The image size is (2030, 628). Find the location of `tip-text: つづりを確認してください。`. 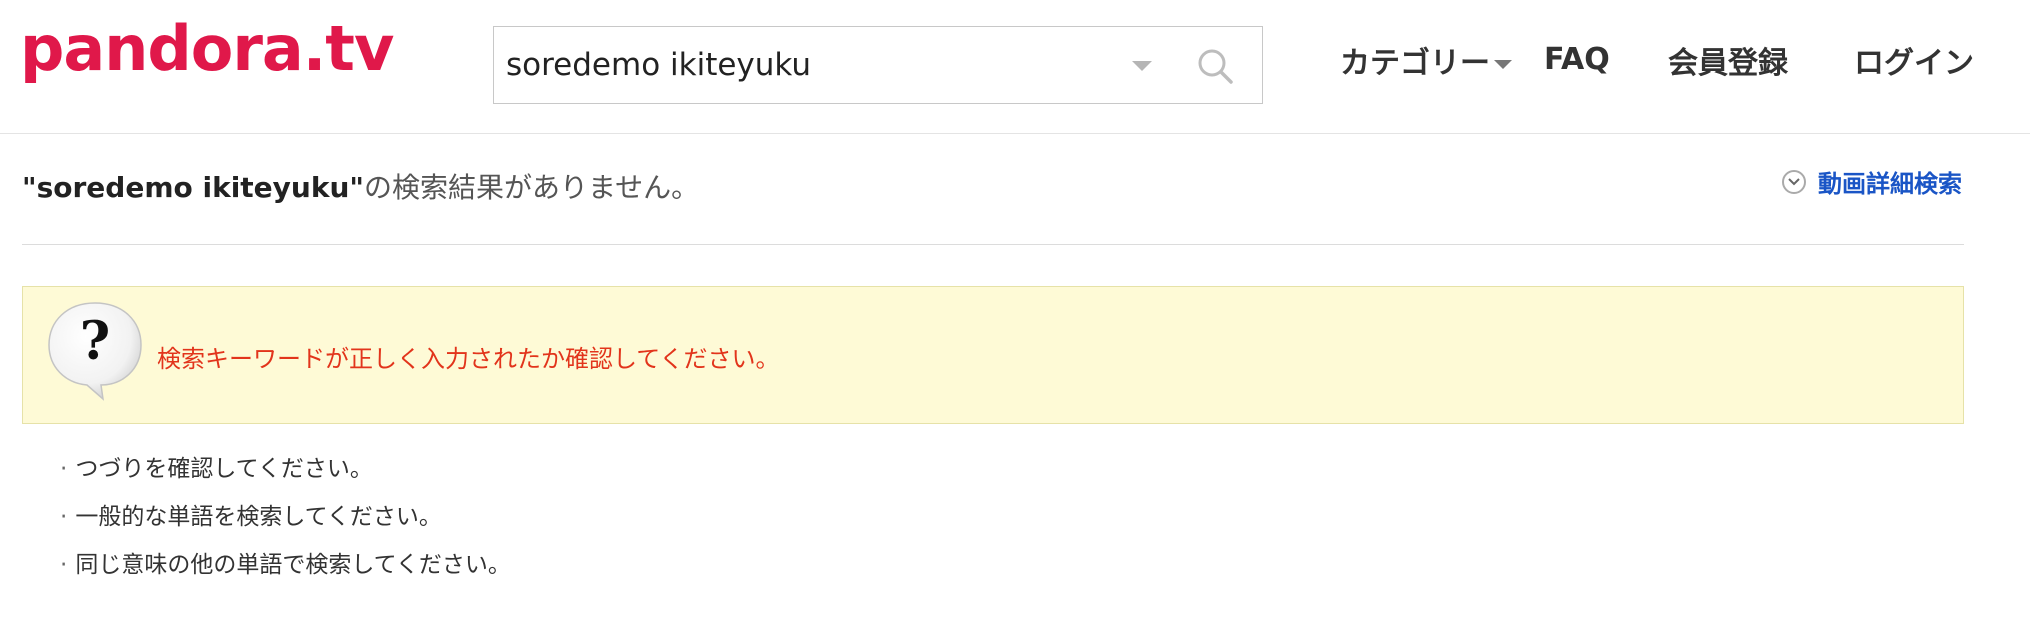

tip-text: つづりを確認してください。 is located at coordinates (224, 469).